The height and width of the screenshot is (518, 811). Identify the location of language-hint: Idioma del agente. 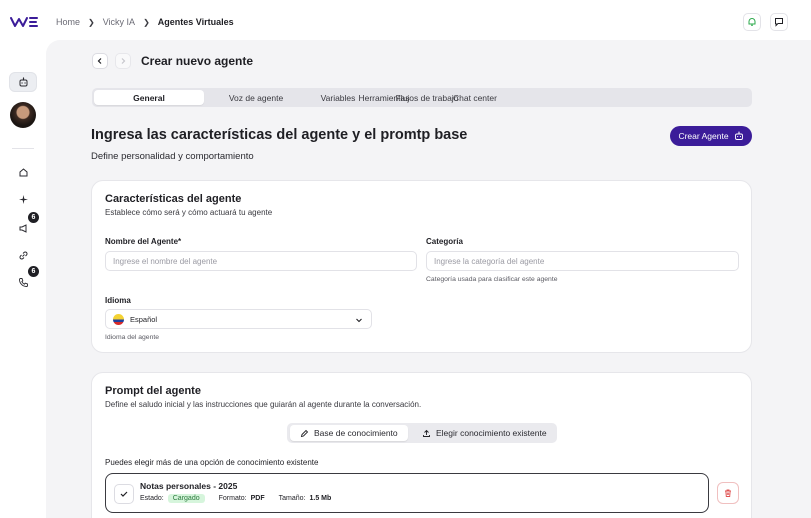
(132, 337).